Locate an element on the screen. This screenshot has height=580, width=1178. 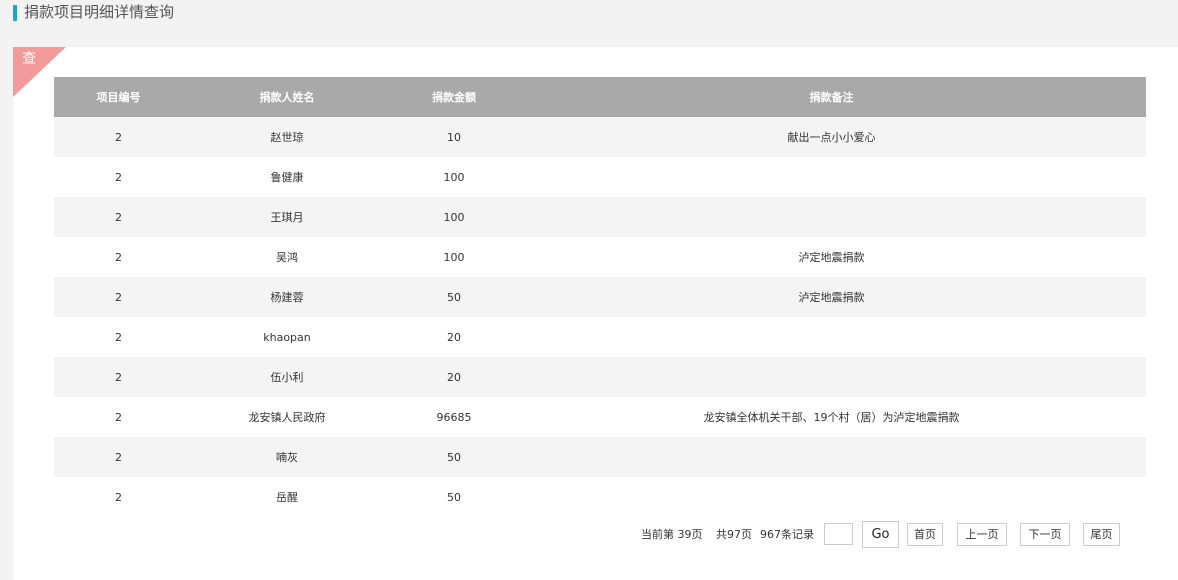
cell-donor-name: 赵世琼 is located at coordinates (287, 137).